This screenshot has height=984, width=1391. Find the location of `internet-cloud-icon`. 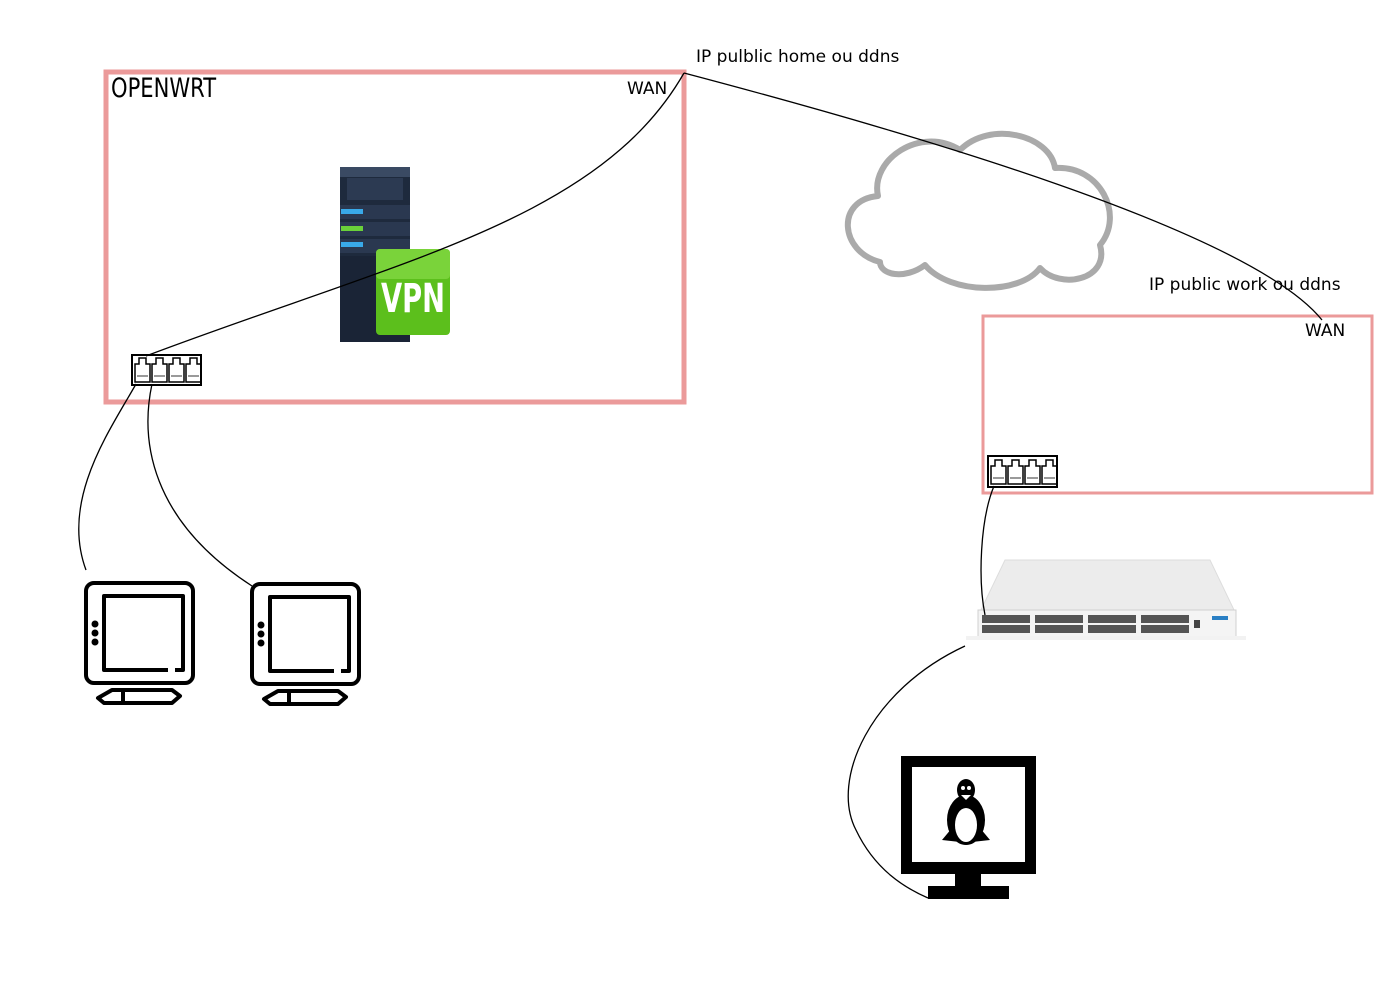

internet-cloud-icon is located at coordinates (978, 210).